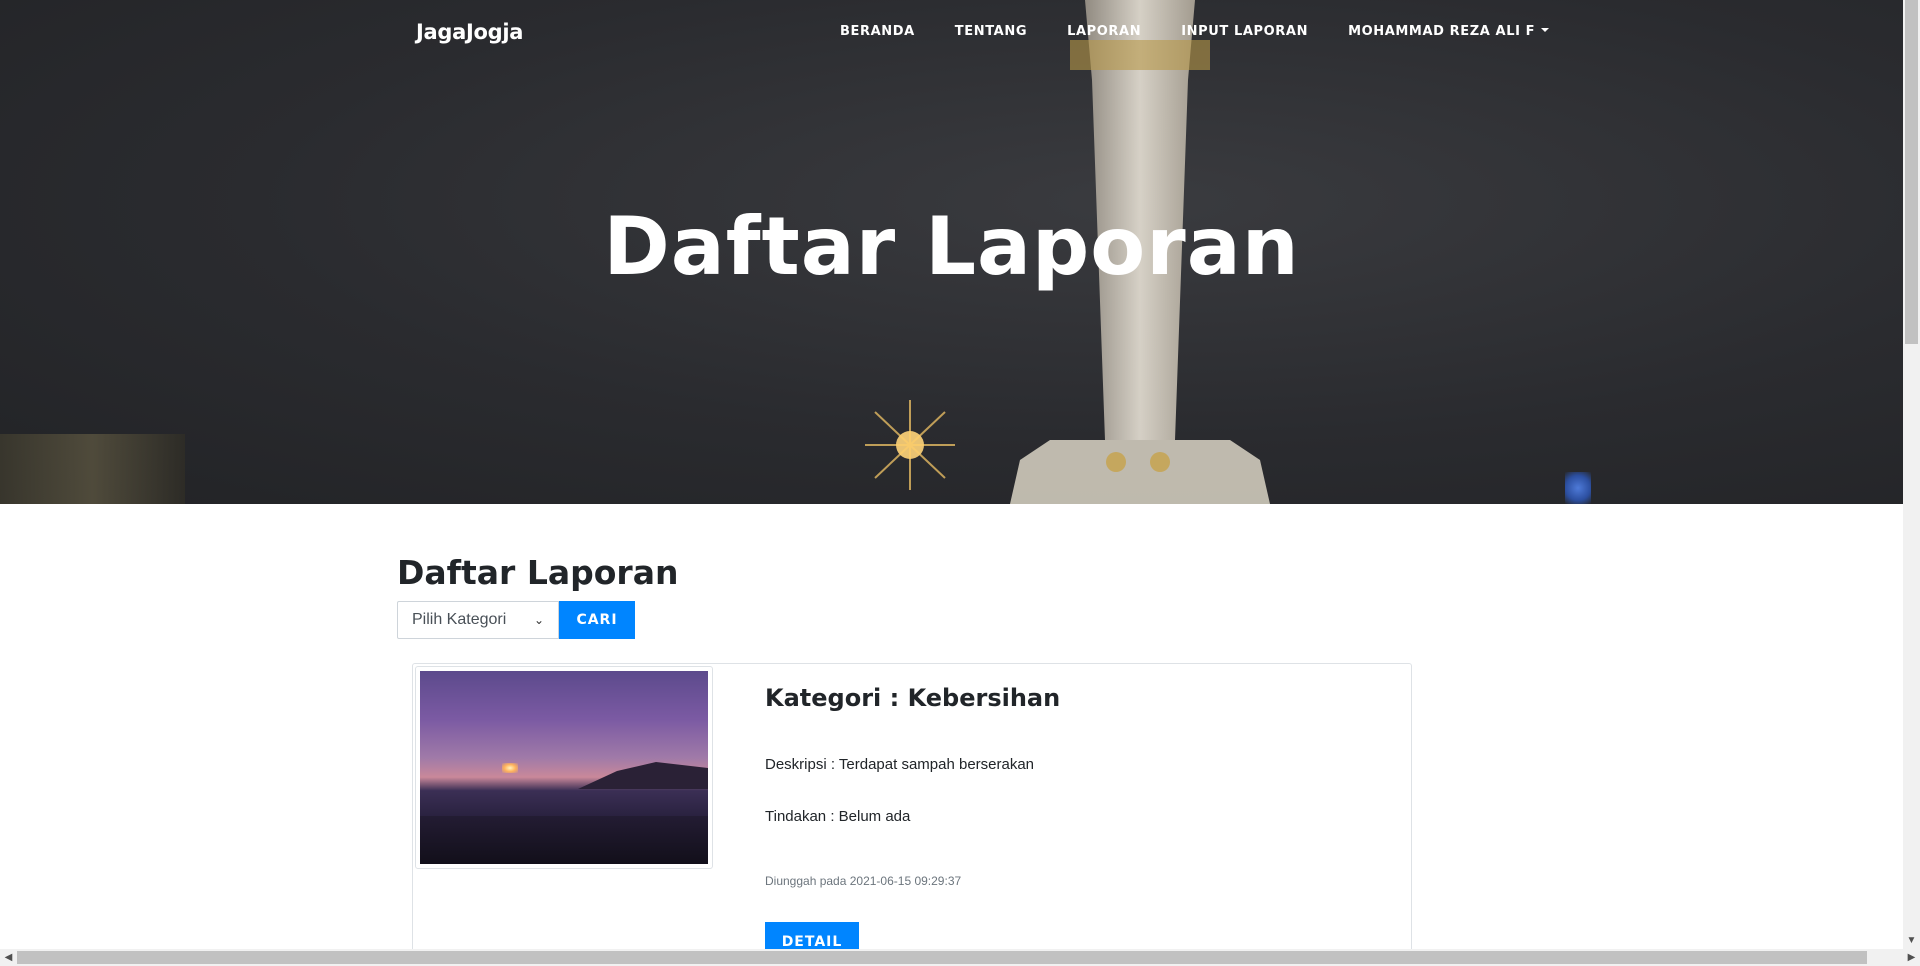 The width and height of the screenshot is (1920, 966). What do you see at coordinates (863, 881) in the screenshot?
I see `report-uploaded-at: Diunggah pada 2021-06-15 09:29:37` at bounding box center [863, 881].